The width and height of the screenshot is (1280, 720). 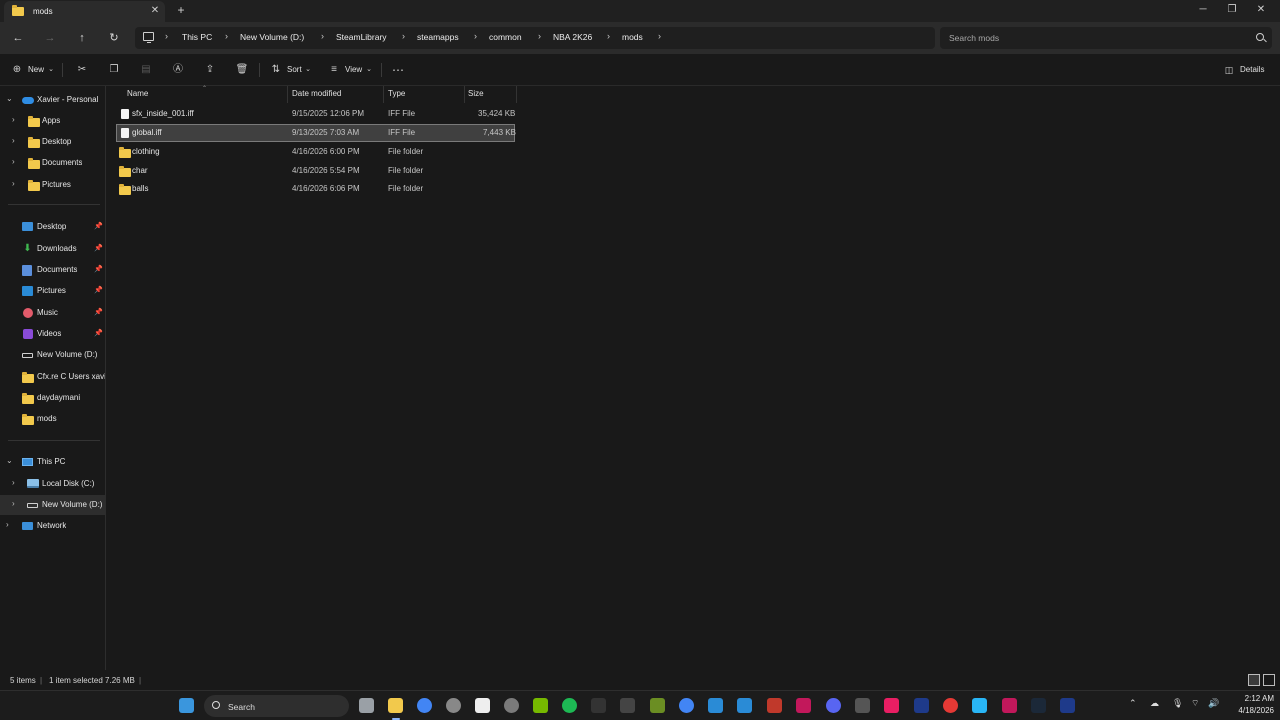 What do you see at coordinates (1269, 680) in the screenshot?
I see `tiles-view-icon` at bounding box center [1269, 680].